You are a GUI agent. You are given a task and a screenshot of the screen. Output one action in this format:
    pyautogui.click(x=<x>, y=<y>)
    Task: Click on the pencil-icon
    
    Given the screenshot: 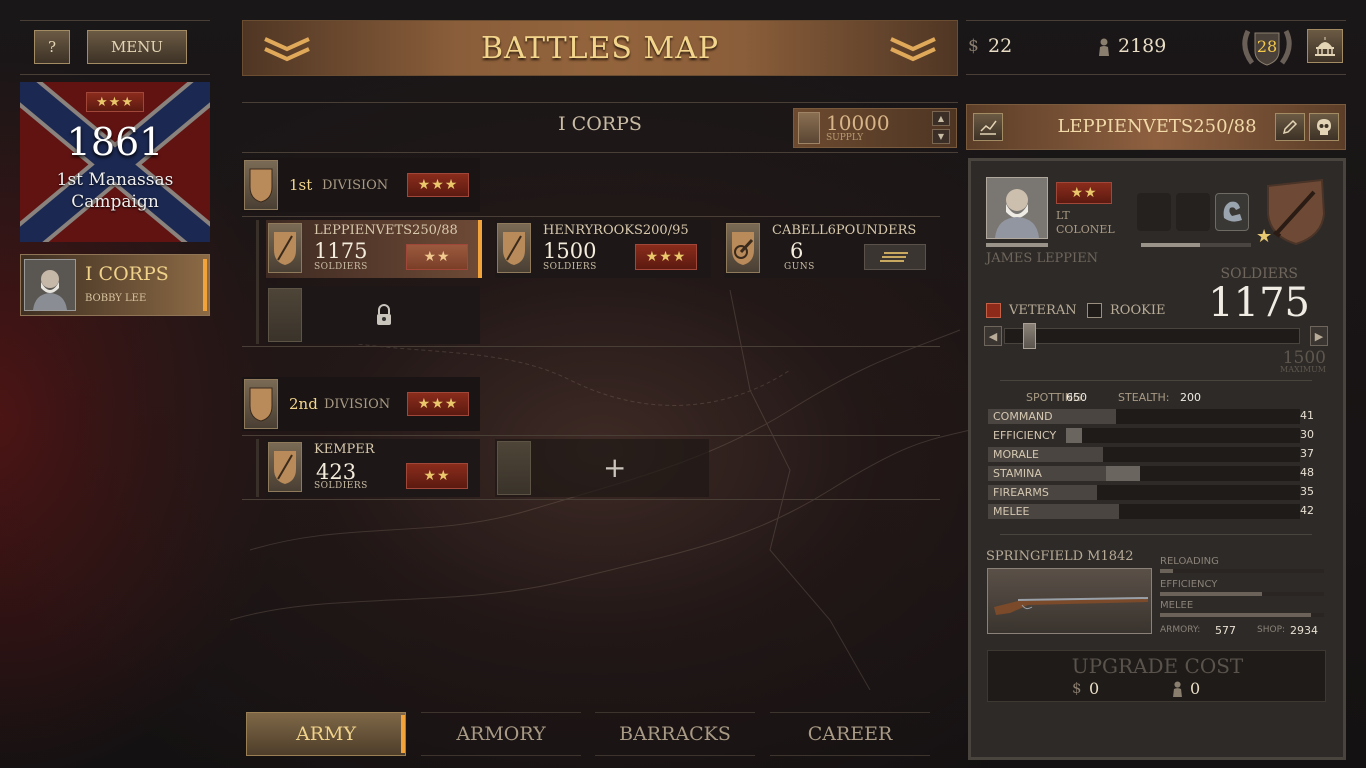 What is the action you would take?
    pyautogui.click(x=1290, y=127)
    